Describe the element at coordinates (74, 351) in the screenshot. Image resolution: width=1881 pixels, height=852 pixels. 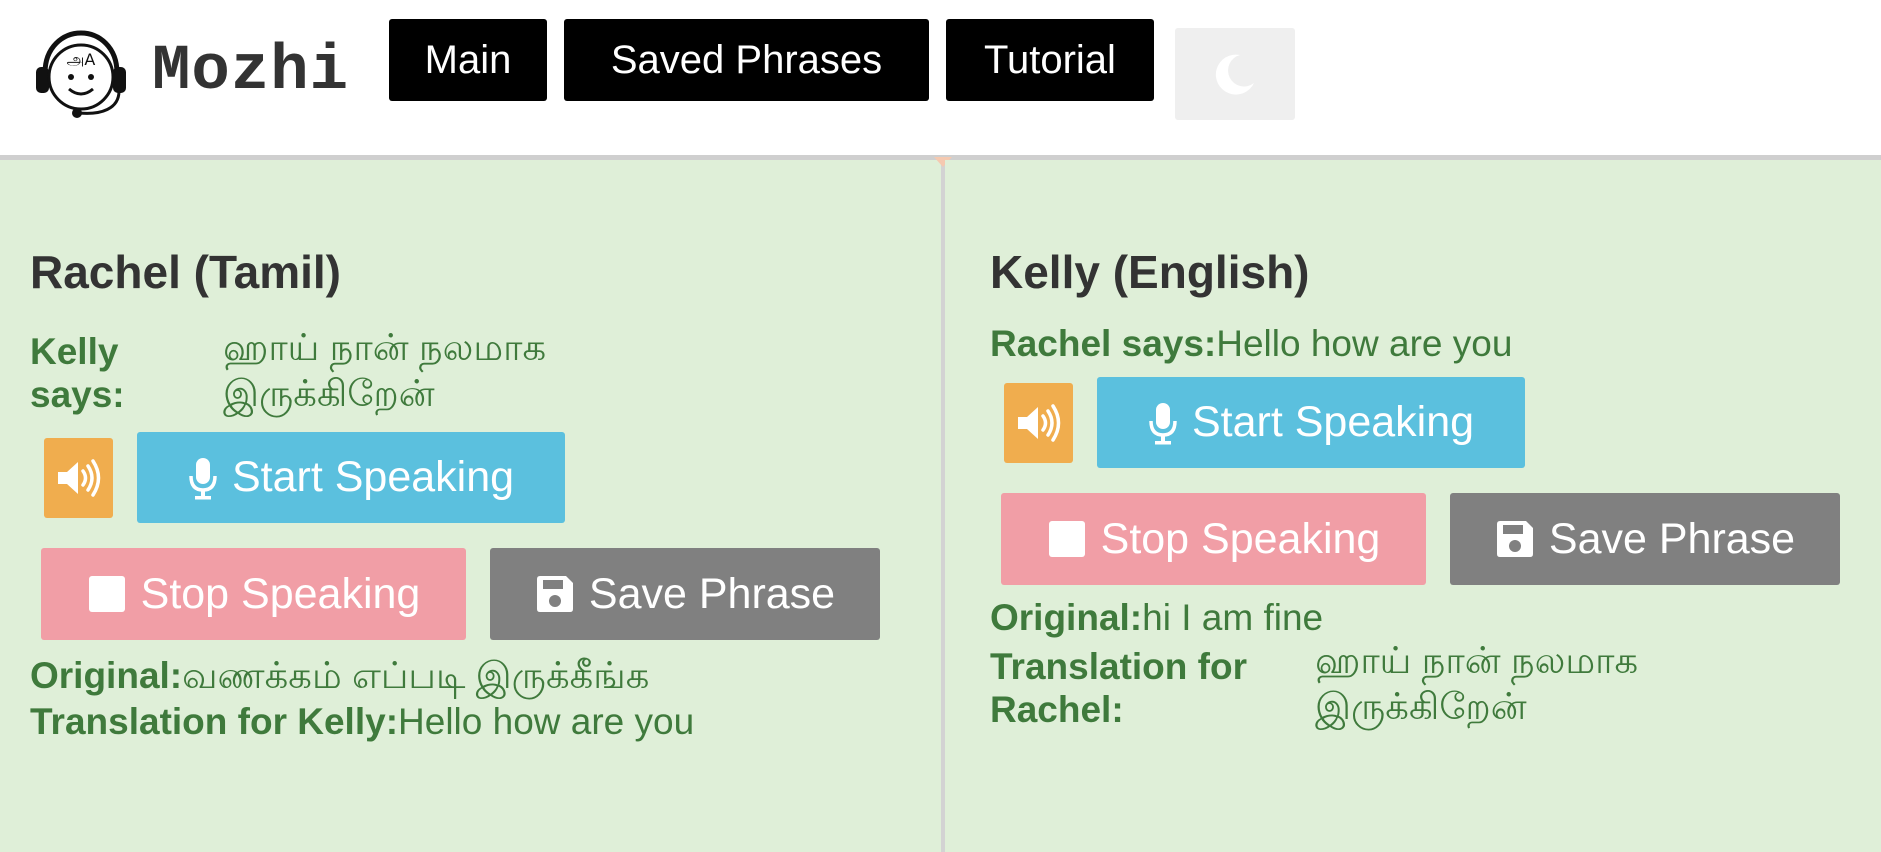
I see `says-label-line: Kelly` at that location.